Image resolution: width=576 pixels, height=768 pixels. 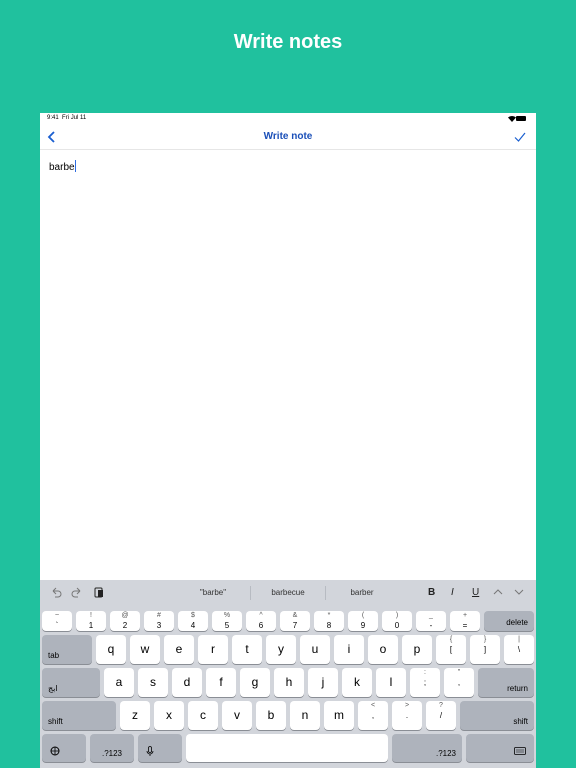 What do you see at coordinates (193, 621) in the screenshot?
I see `key-4: $4` at bounding box center [193, 621].